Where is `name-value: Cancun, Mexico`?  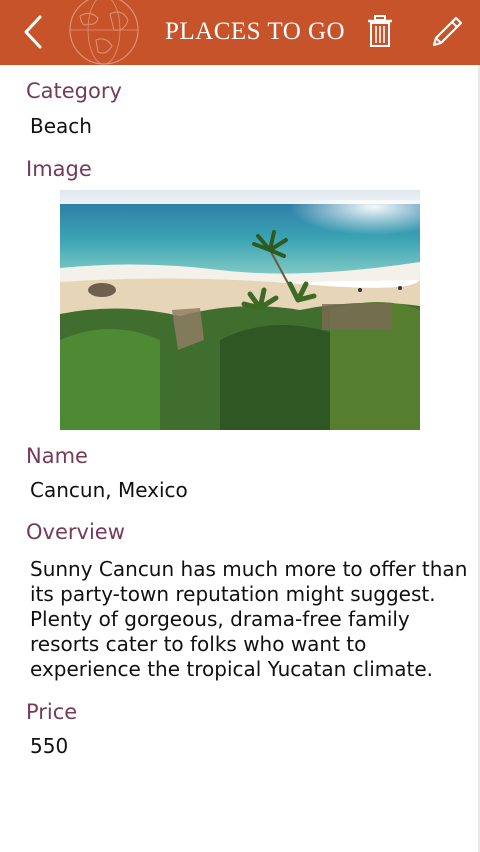 name-value: Cancun, Mexico is located at coordinates (109, 490).